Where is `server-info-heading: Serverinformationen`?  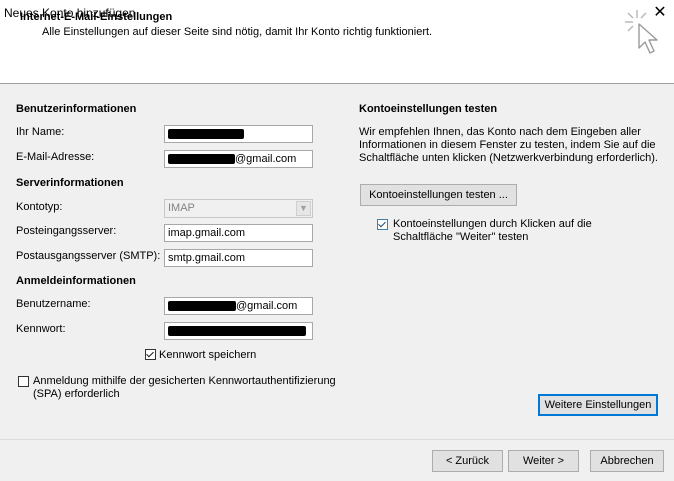
server-info-heading: Serverinformationen is located at coordinates (70, 183).